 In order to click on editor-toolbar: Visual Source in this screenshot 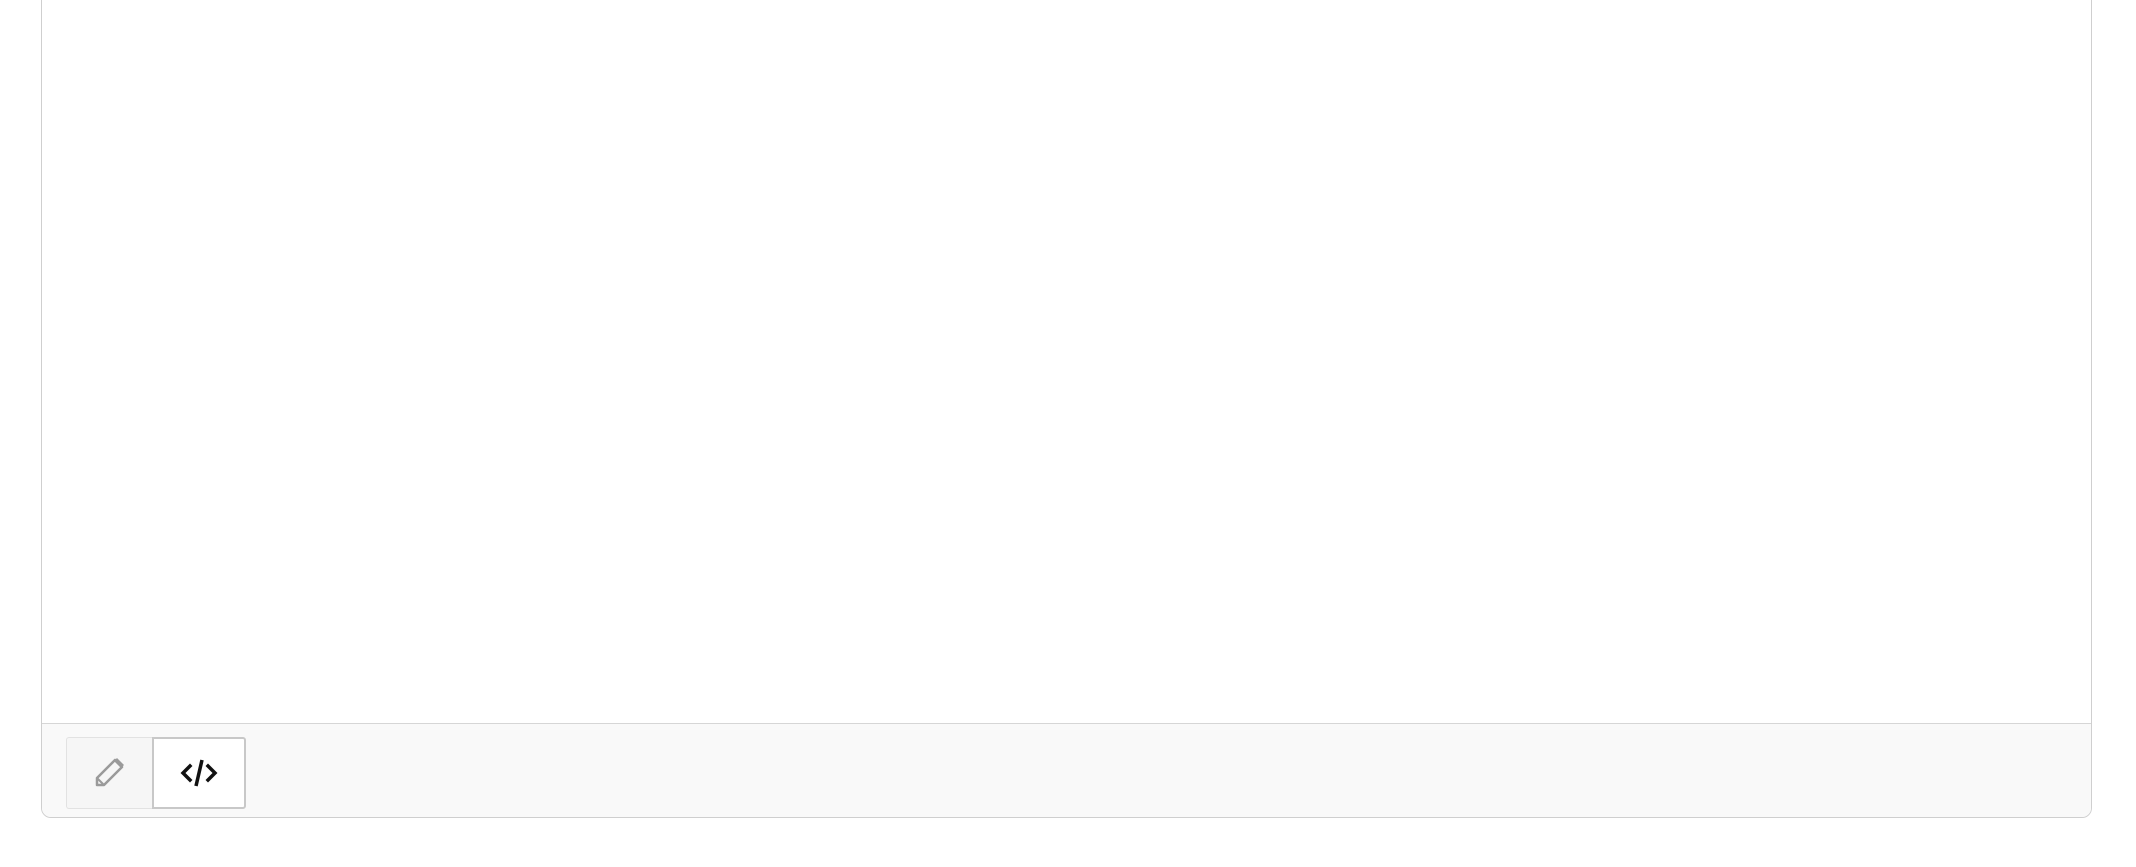, I will do `click(1066, 770)`.